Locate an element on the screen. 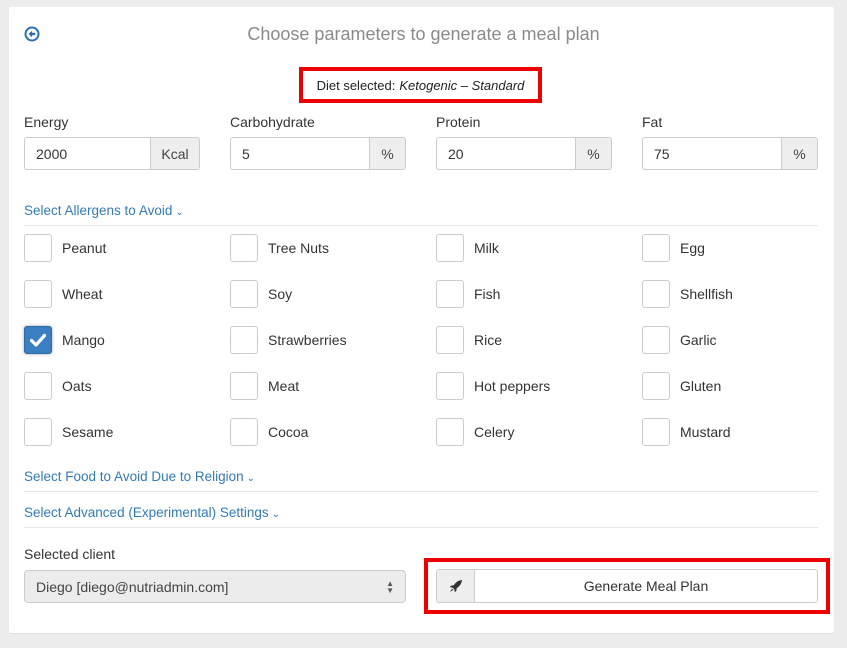  allergen-checkbox-strawberries: Strawberries is located at coordinates (288, 340).